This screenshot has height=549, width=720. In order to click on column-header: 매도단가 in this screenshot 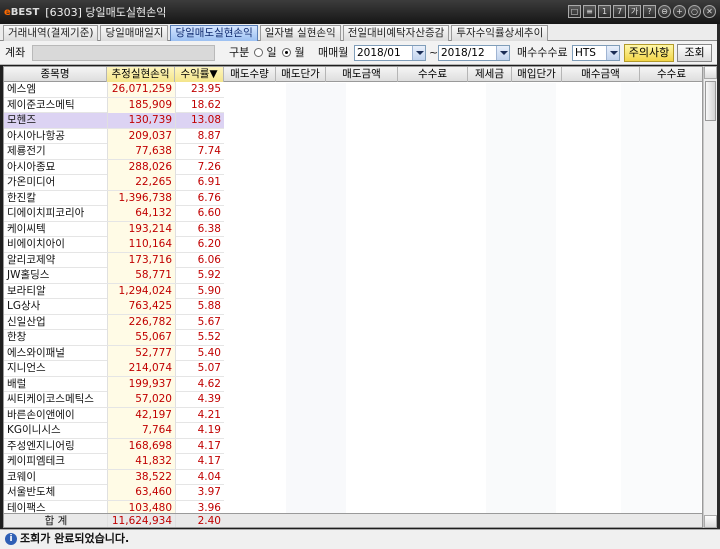, I will do `click(301, 74)`.